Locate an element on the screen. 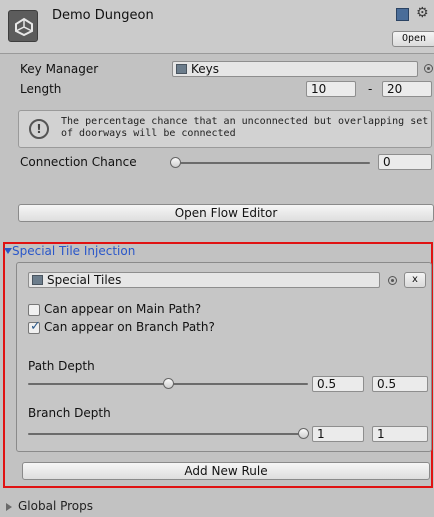 Image resolution: width=434 pixels, height=517 pixels. connection-chance-input: 0 is located at coordinates (405, 162).